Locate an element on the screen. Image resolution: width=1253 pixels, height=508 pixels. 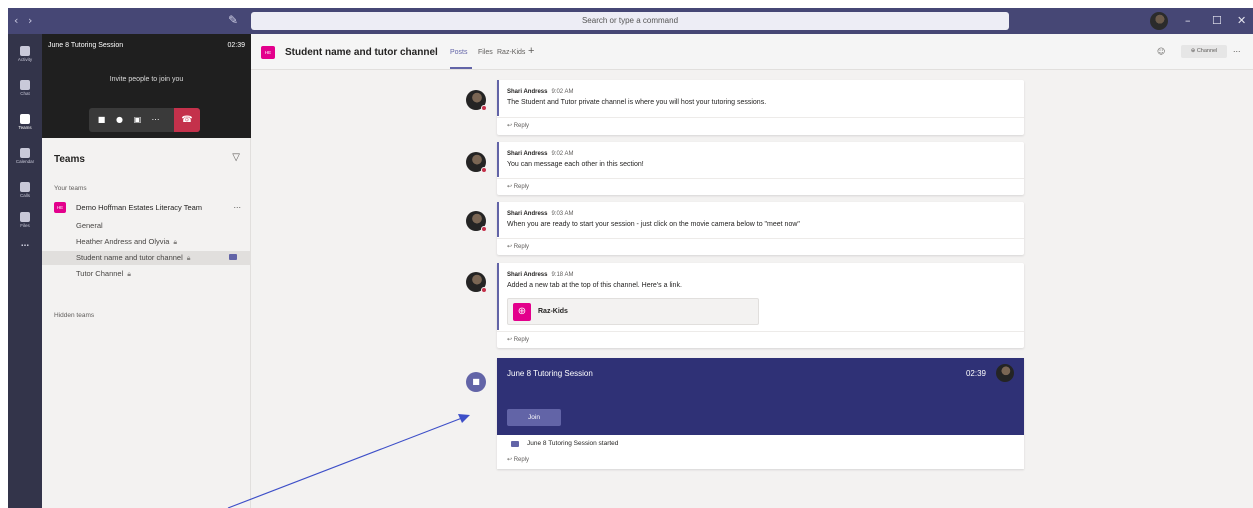
call-controls: ■ ● ▣ ⋯ ☎ is located at coordinates (144, 120).